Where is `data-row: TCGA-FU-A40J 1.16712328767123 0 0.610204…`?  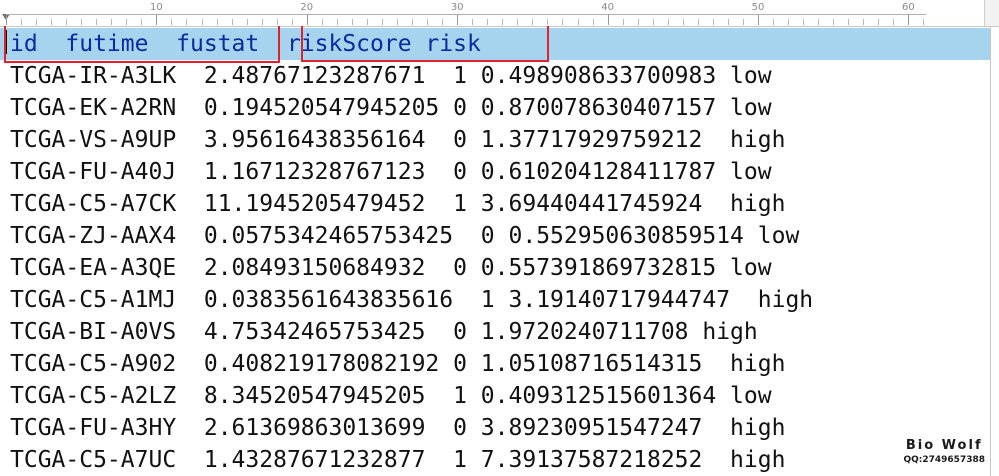
data-row: TCGA-FU-A40J 1.16712328767123 0 0.610204… is located at coordinates (495, 172).